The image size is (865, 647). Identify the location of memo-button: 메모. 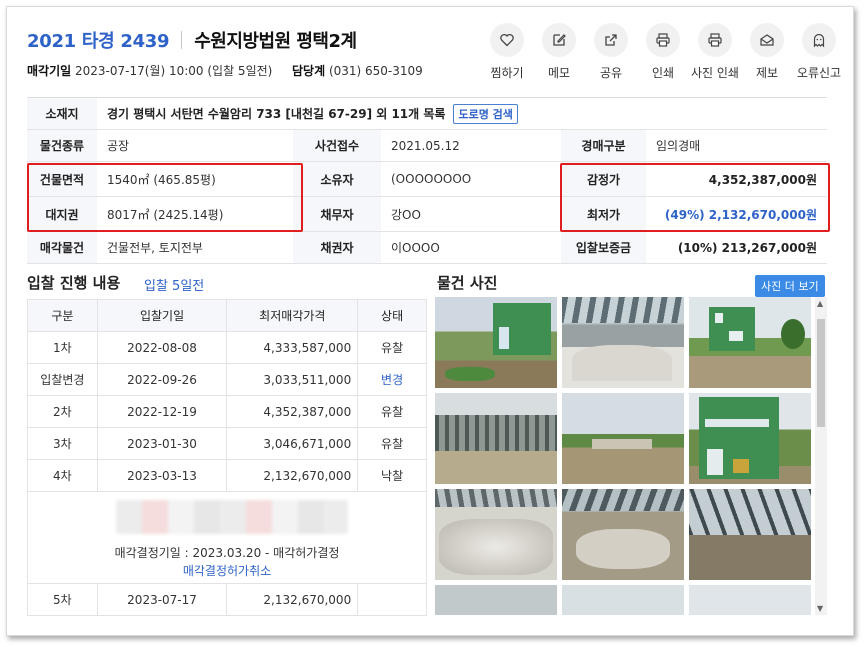
(559, 52).